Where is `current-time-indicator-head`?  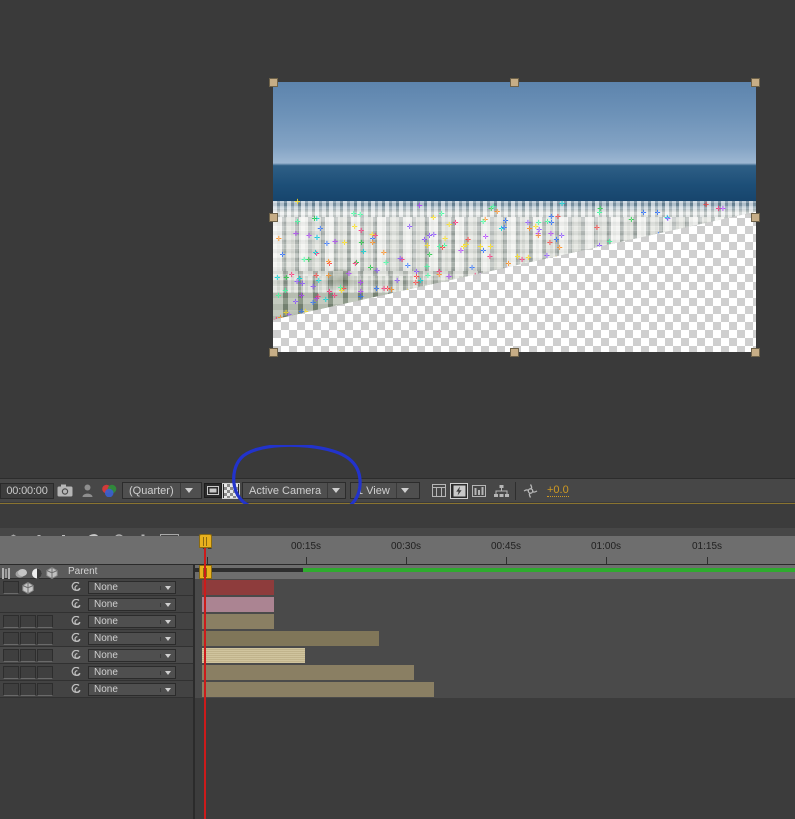 current-time-indicator-head is located at coordinates (205, 541).